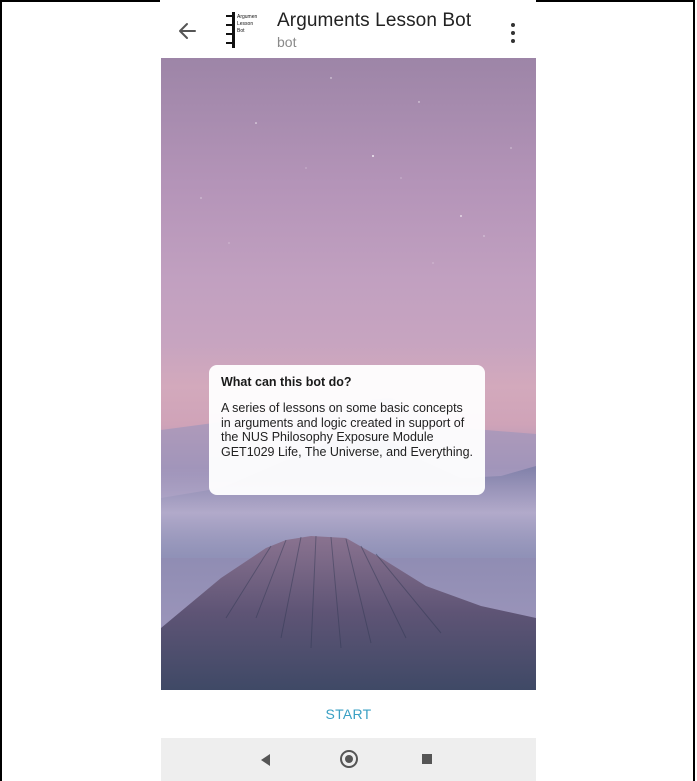  I want to click on more-options-button, so click(513, 33).